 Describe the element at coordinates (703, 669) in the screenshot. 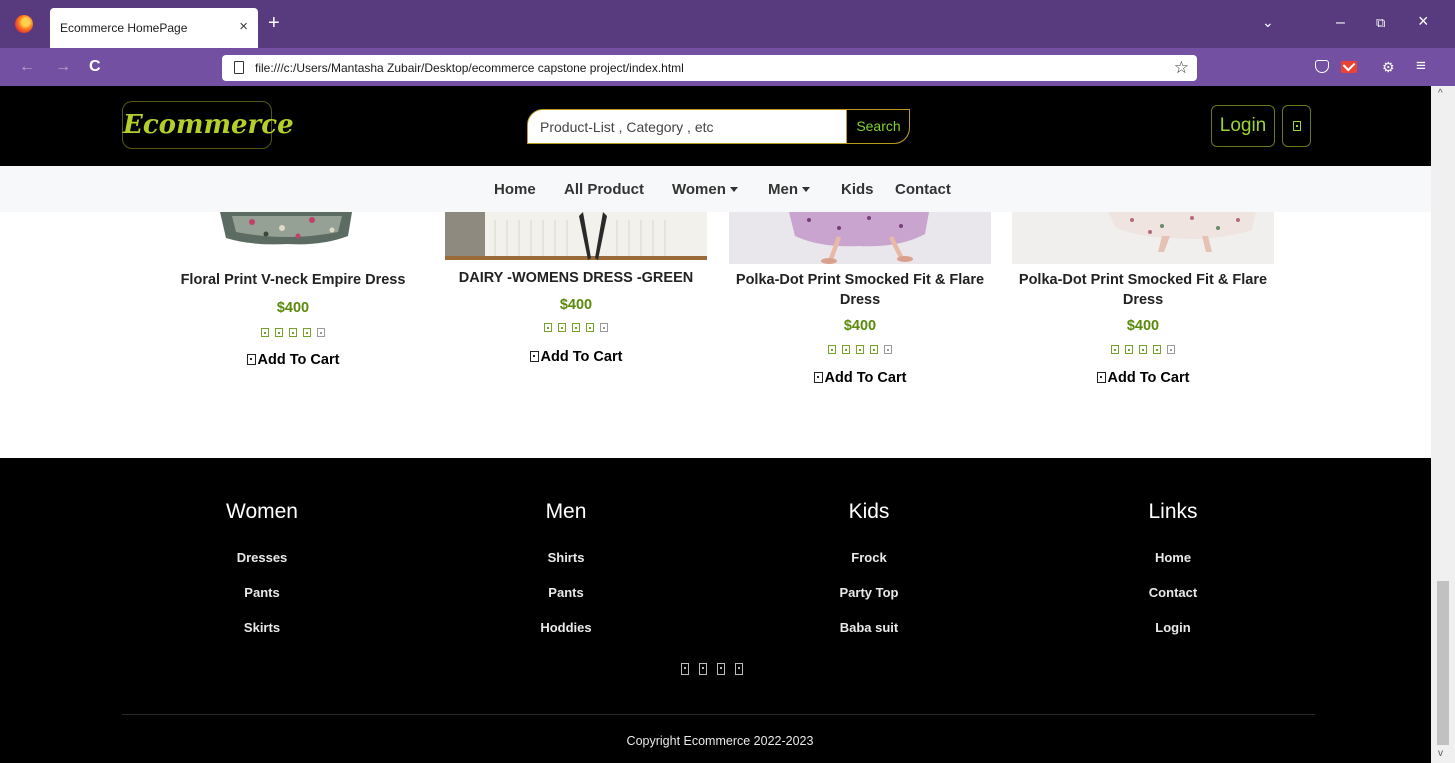

I see `instagram-icon` at that location.